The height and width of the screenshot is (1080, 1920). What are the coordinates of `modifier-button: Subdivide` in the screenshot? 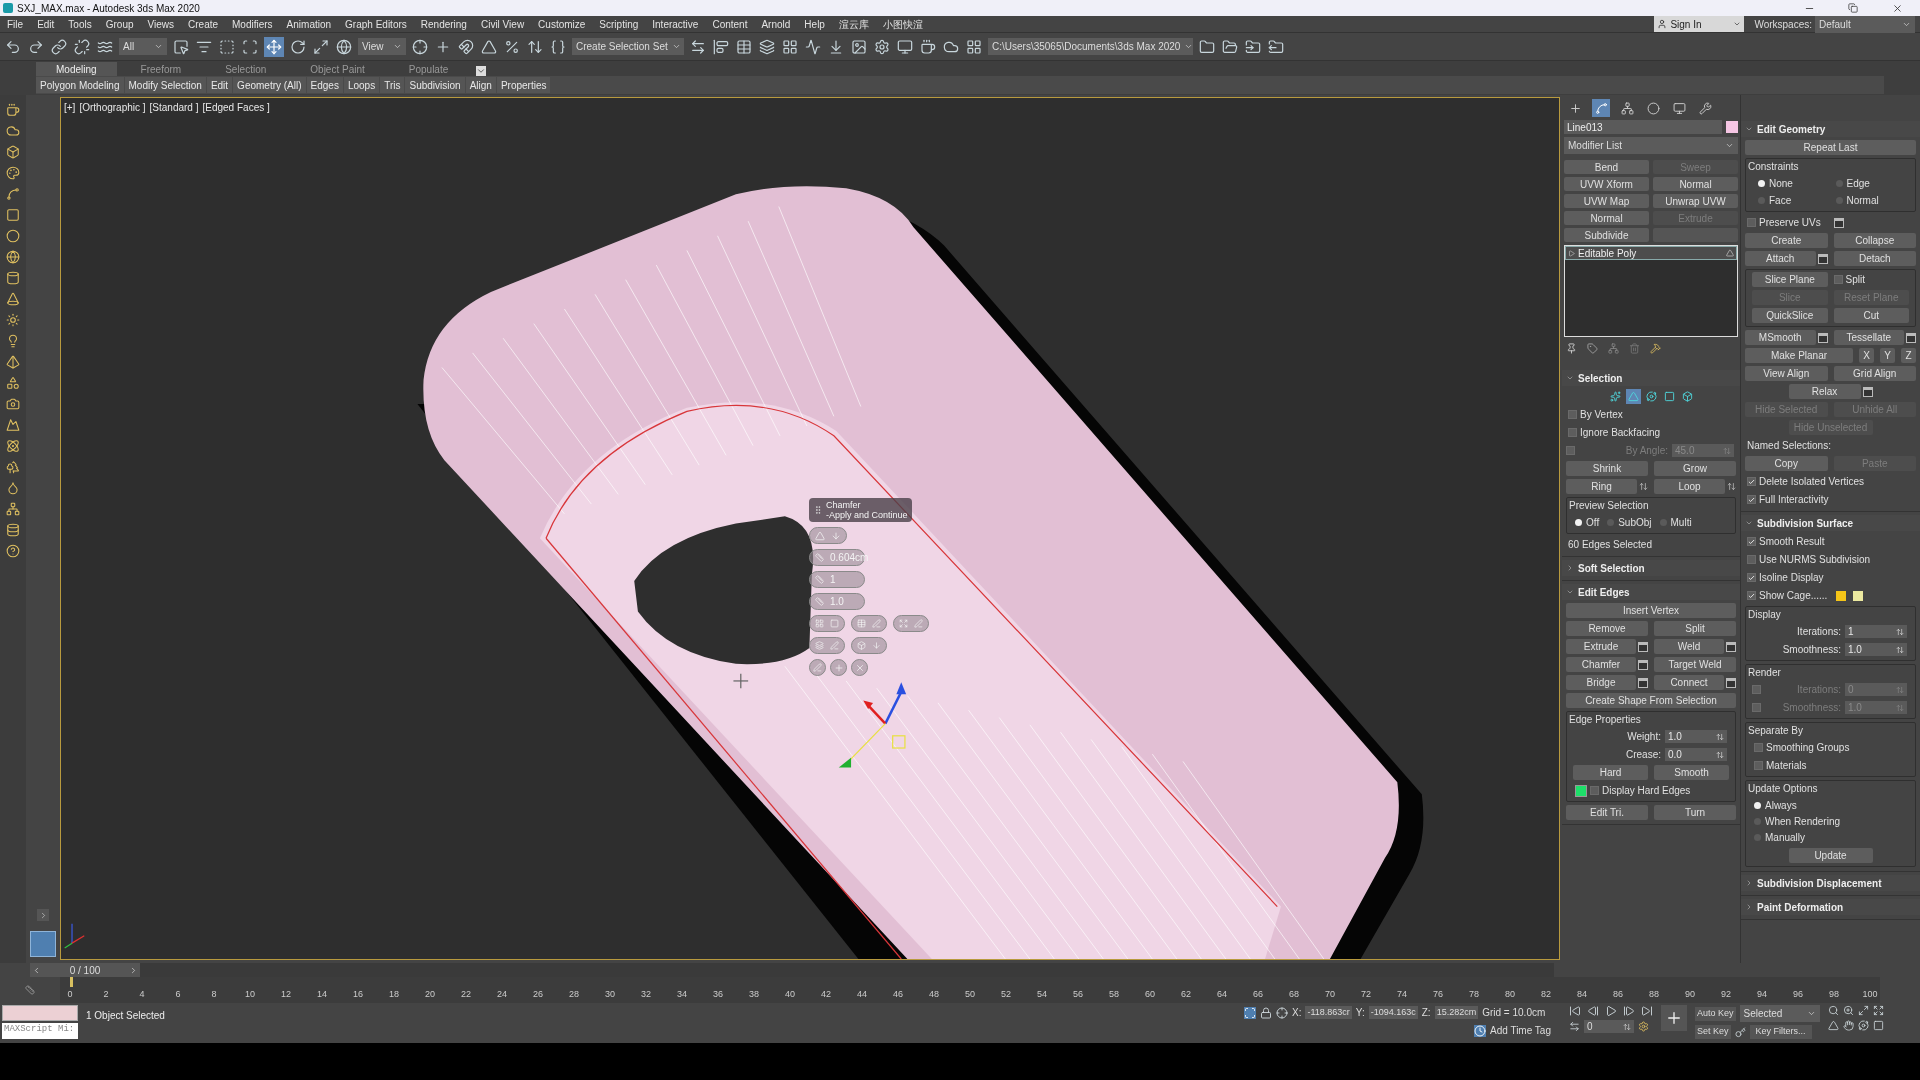 It's located at (1606, 235).